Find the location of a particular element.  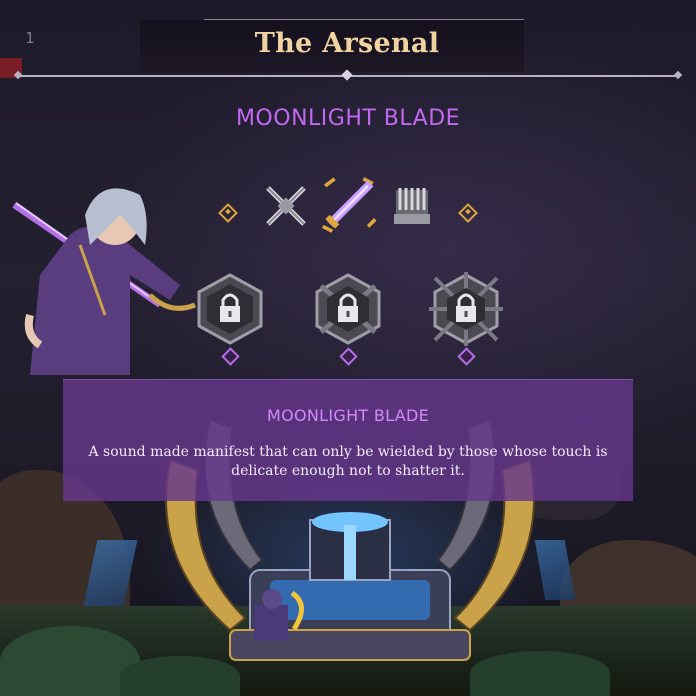

page-title: The Arsenal is located at coordinates (347, 43).